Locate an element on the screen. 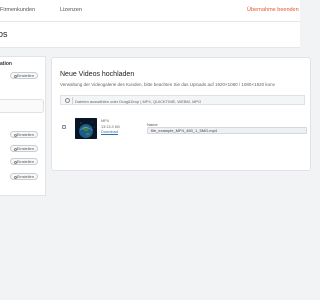 The image size is (320, 300). info-icon is located at coordinates (67, 100).